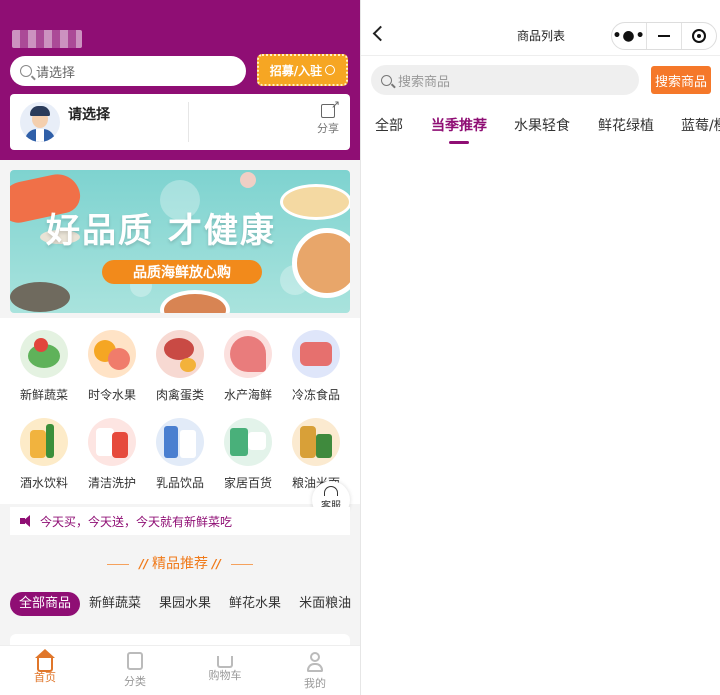 Image resolution: width=720 pixels, height=695 pixels. I want to click on category-seafood: 水产海鲜, so click(248, 366).